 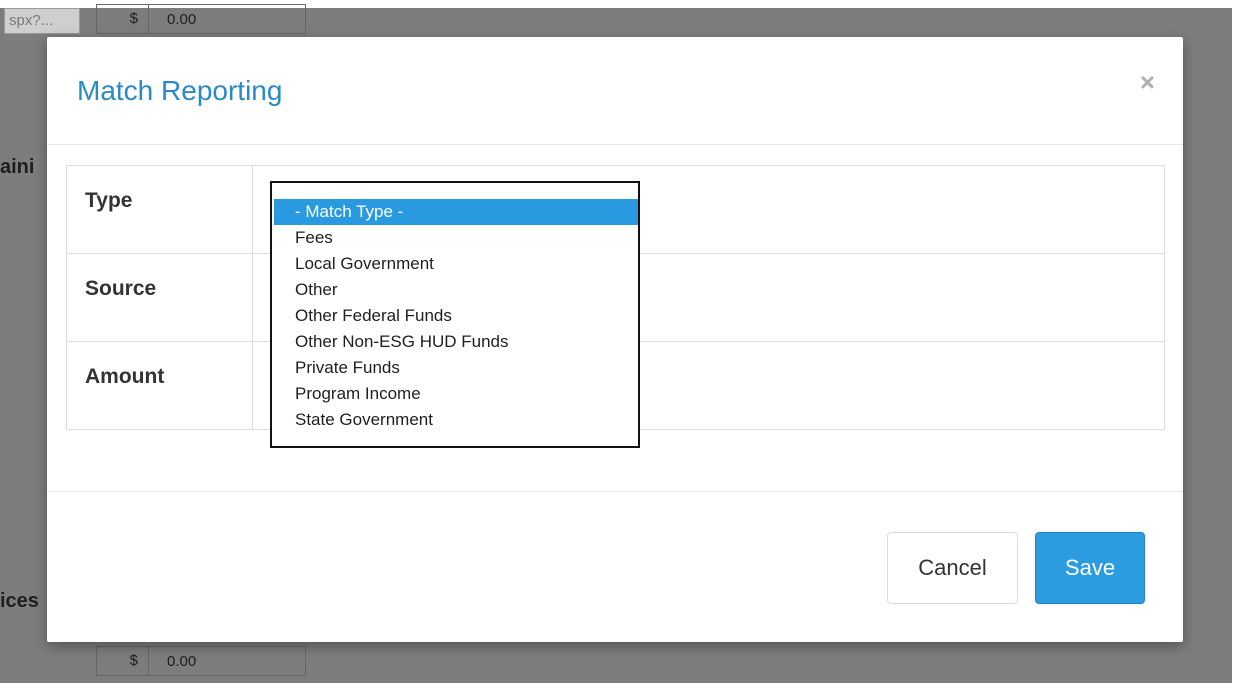 What do you see at coordinates (19, 601) in the screenshot?
I see `background-label-fragment: ices` at bounding box center [19, 601].